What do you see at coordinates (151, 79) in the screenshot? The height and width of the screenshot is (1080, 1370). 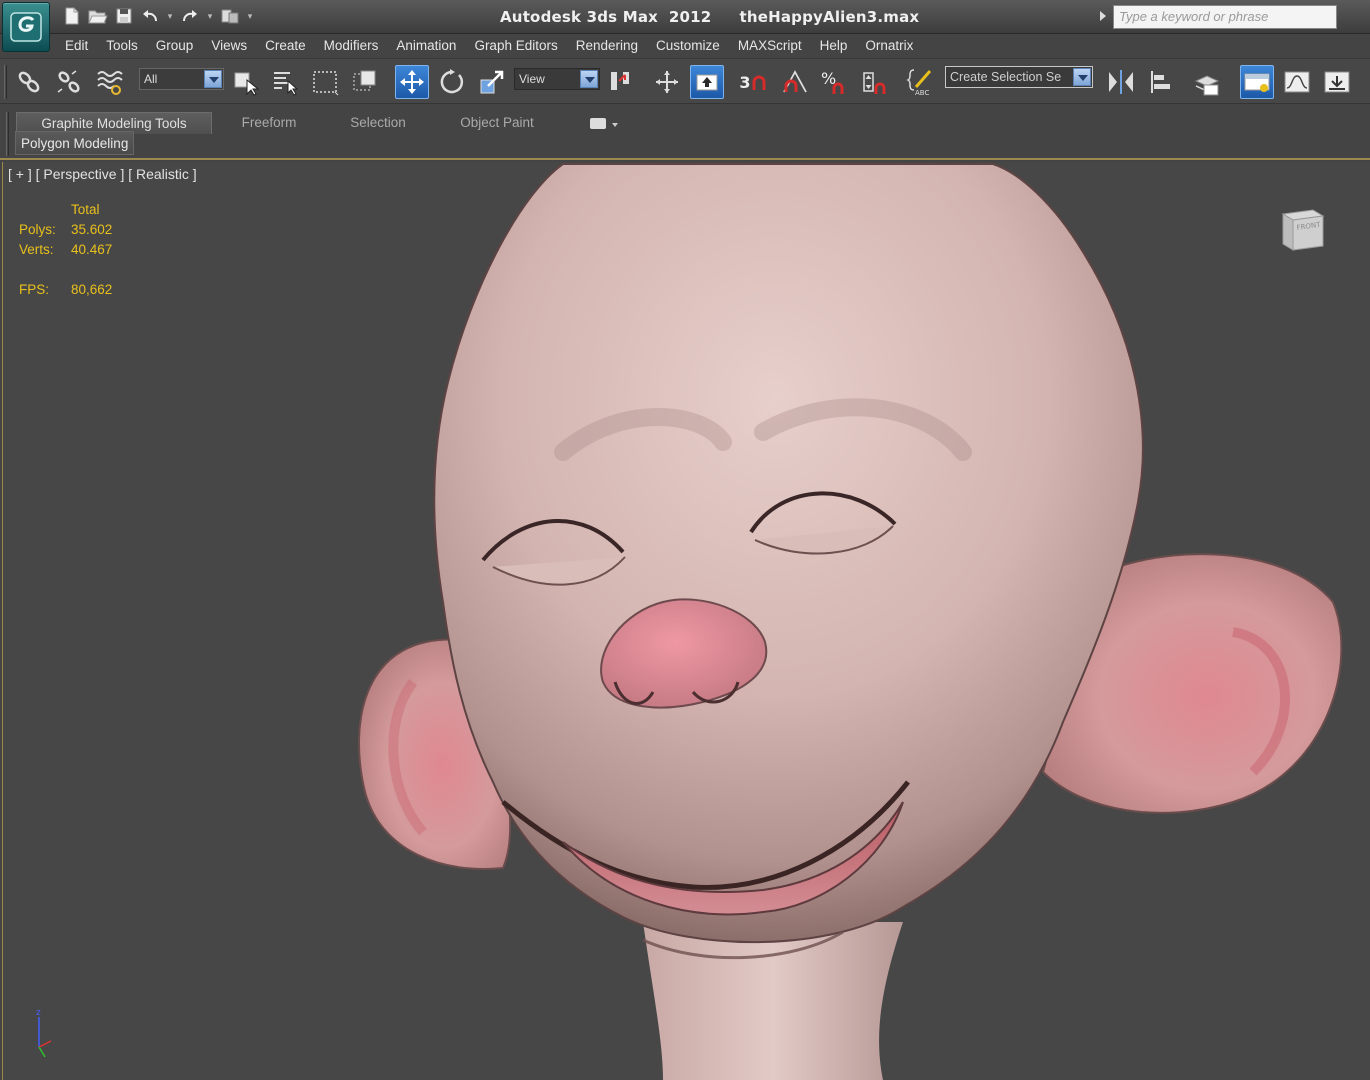 I see `selection-filter-value: All` at bounding box center [151, 79].